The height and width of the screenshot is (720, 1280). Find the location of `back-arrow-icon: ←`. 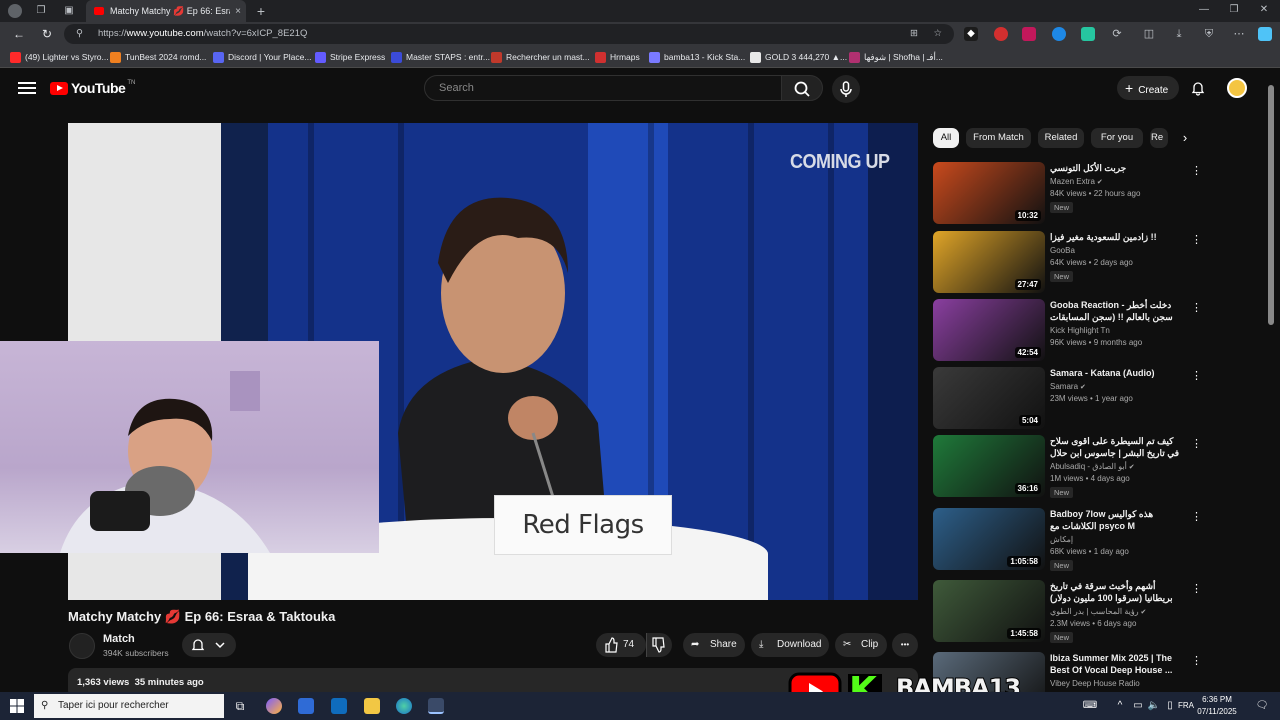

back-arrow-icon: ← is located at coordinates (19, 34).